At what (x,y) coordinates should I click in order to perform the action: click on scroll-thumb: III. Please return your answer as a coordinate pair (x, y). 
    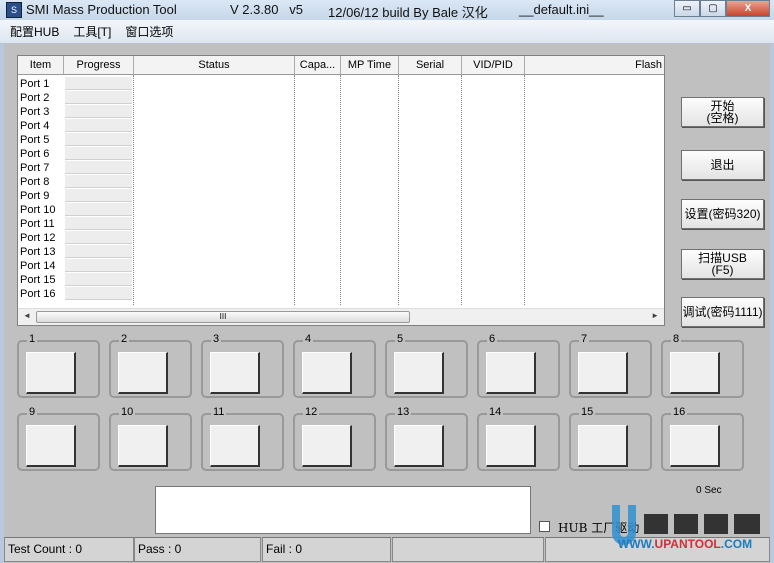
    Looking at the image, I should click on (223, 317).